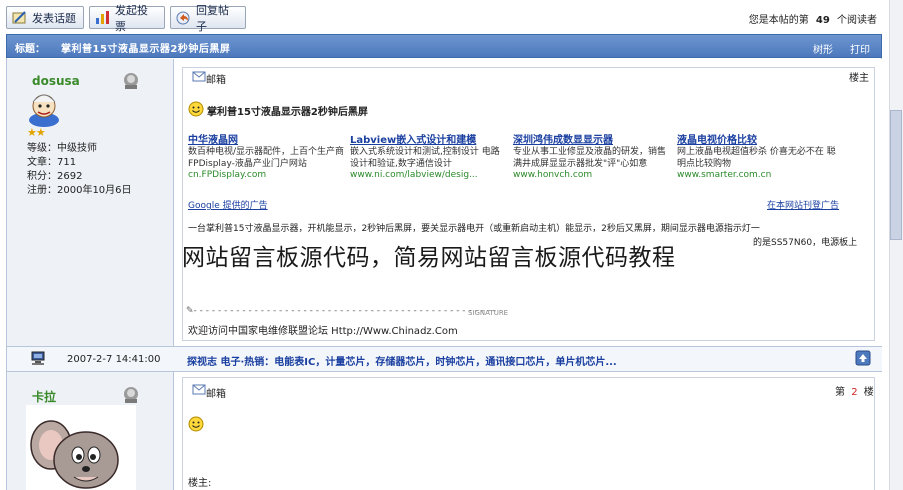 This screenshot has height=490, width=903. What do you see at coordinates (30, 49) in the screenshot?
I see `title-label: 标题：` at bounding box center [30, 49].